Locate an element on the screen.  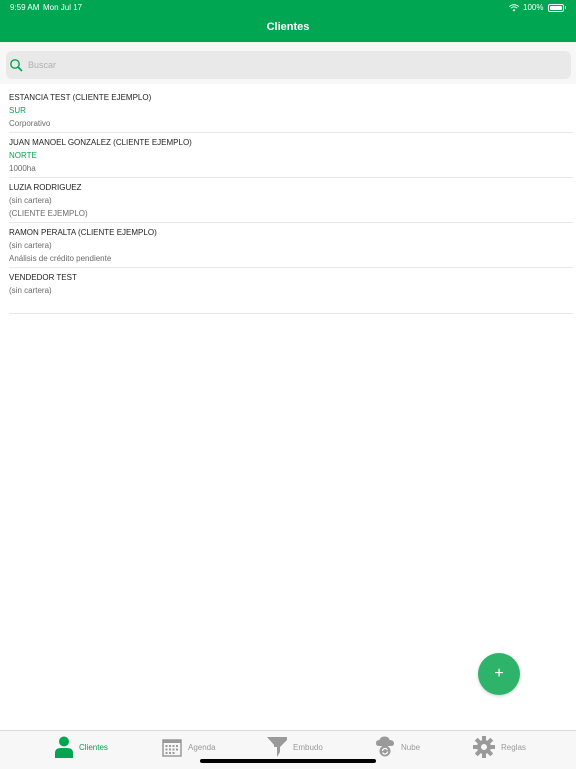
client-detail: Análisis de crédito pendiente is located at coordinates (60, 258).